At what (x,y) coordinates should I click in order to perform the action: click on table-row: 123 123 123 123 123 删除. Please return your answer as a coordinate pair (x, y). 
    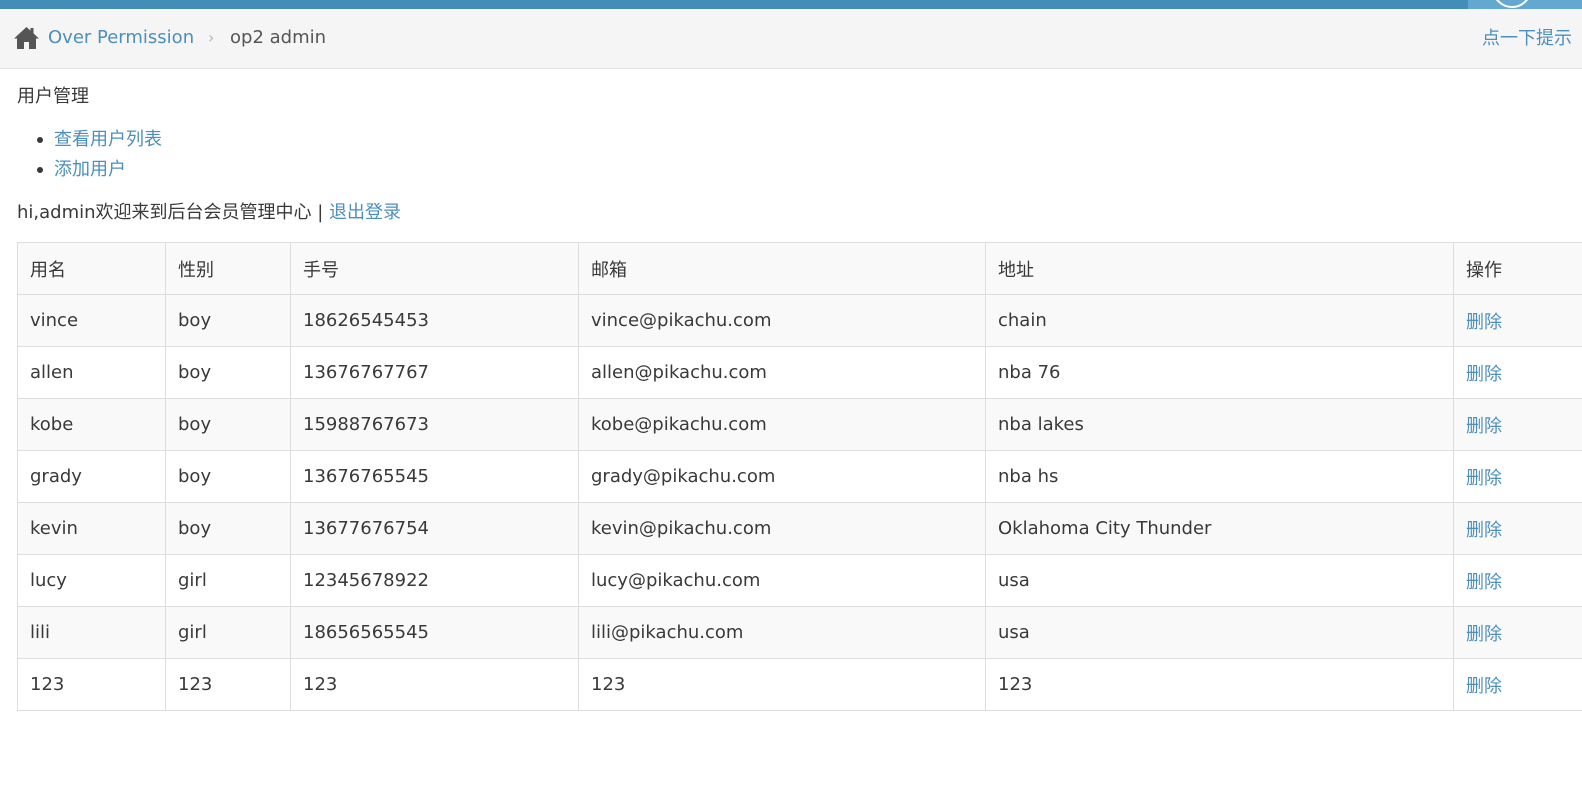
    Looking at the image, I should click on (799, 684).